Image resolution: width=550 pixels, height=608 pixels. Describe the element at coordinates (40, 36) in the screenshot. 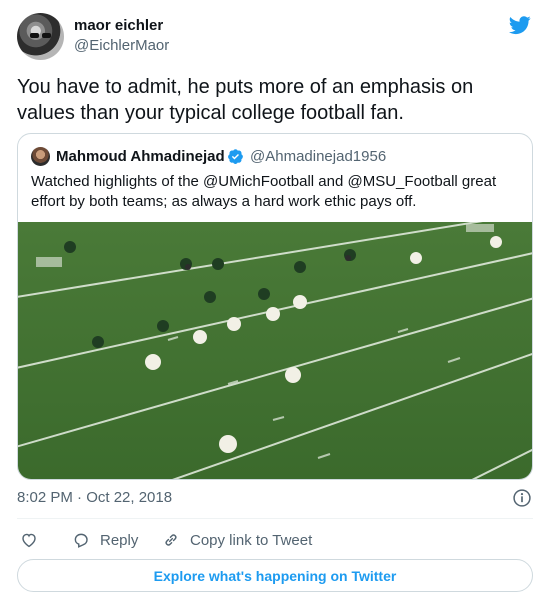

I see `author-avatar` at that location.